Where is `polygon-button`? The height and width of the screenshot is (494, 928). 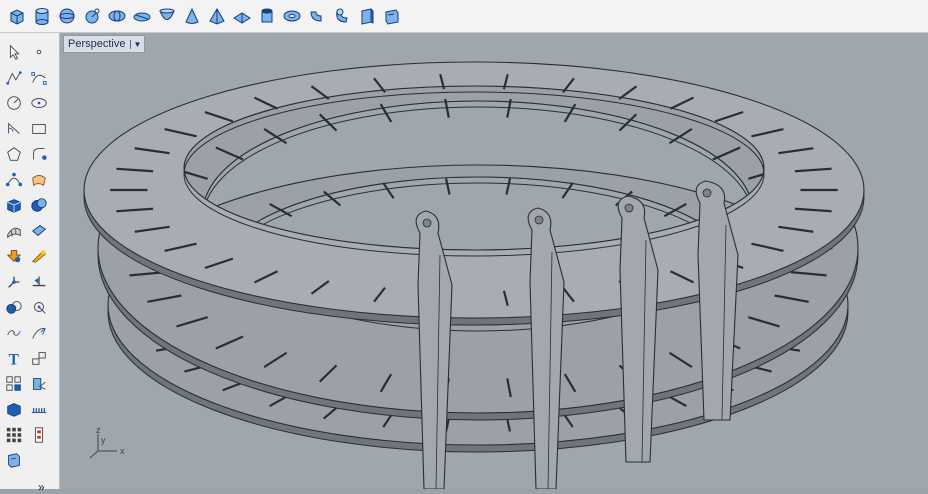 polygon-button is located at coordinates (14, 154).